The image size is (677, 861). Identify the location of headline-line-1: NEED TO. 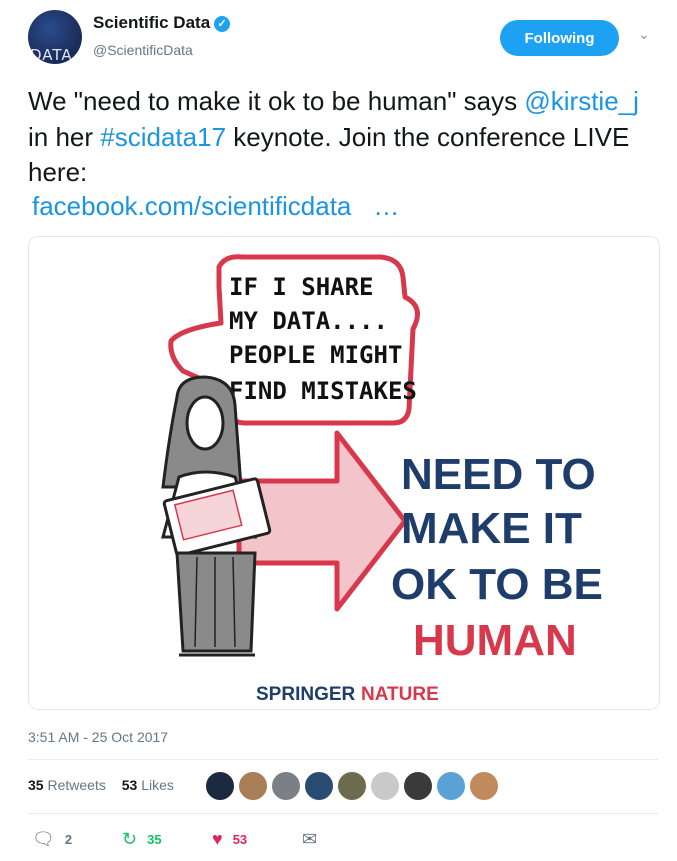
(498, 474).